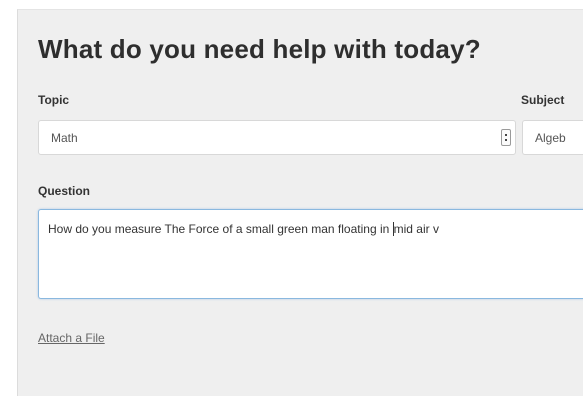 The width and height of the screenshot is (583, 396). I want to click on subject-label: Subject, so click(543, 100).